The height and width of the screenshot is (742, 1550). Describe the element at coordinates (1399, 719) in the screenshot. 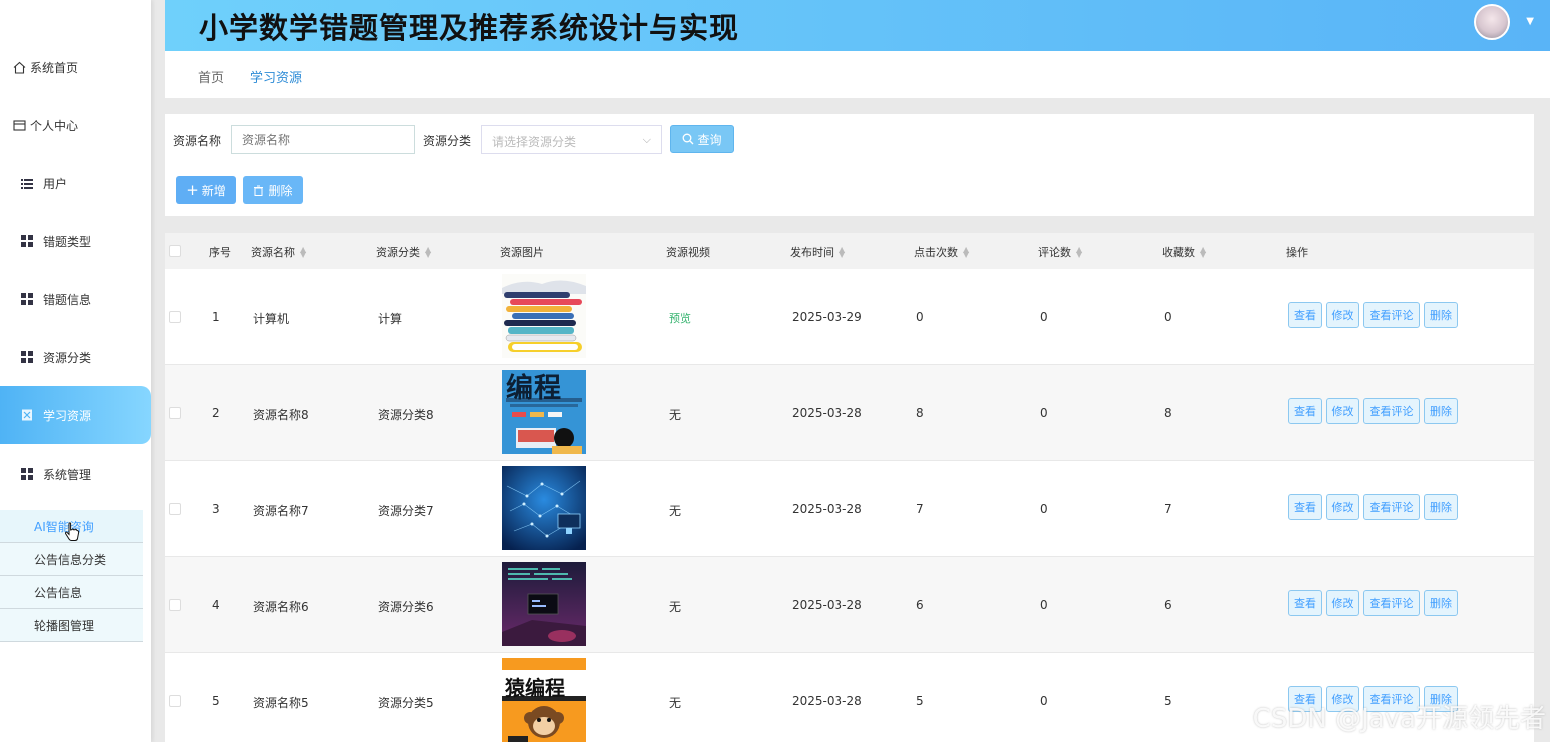

I see `watermark: CSDN @Java开源领先者` at that location.